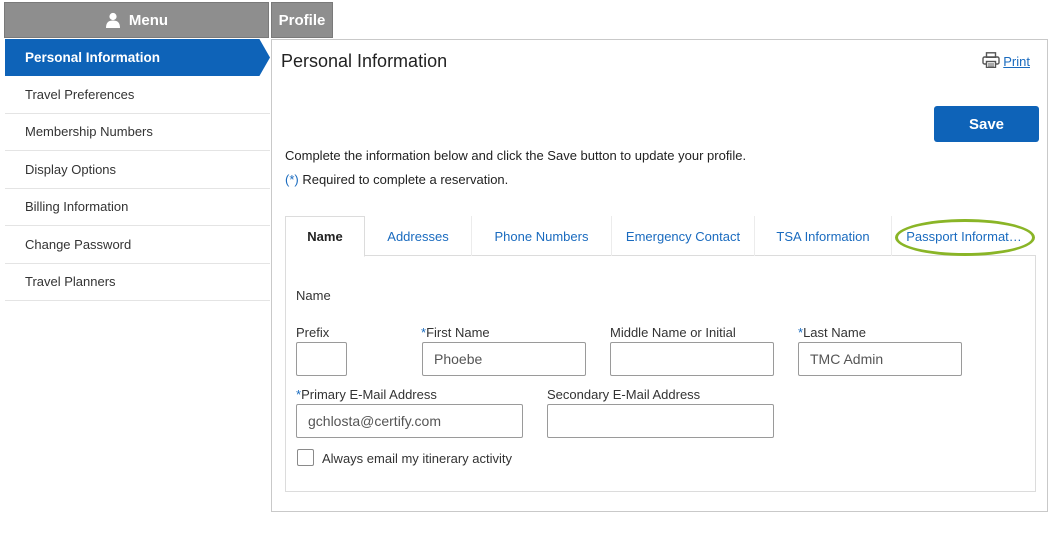 Image resolution: width=1050 pixels, height=538 pixels. I want to click on sidebar-item-change-password: Change Password, so click(137, 245).